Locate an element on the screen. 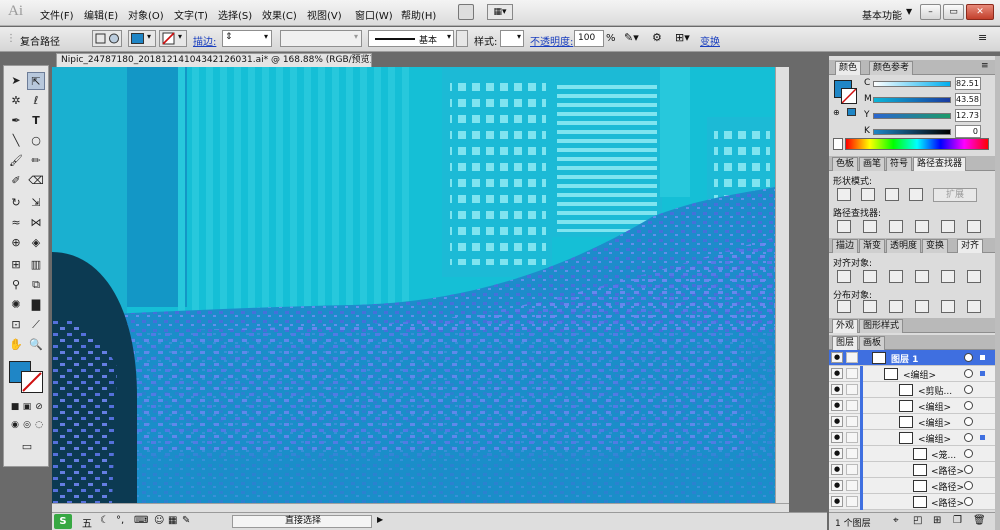 This screenshot has height=530, width=1000. panel-menu-icon: ≡ is located at coordinates (985, 66).